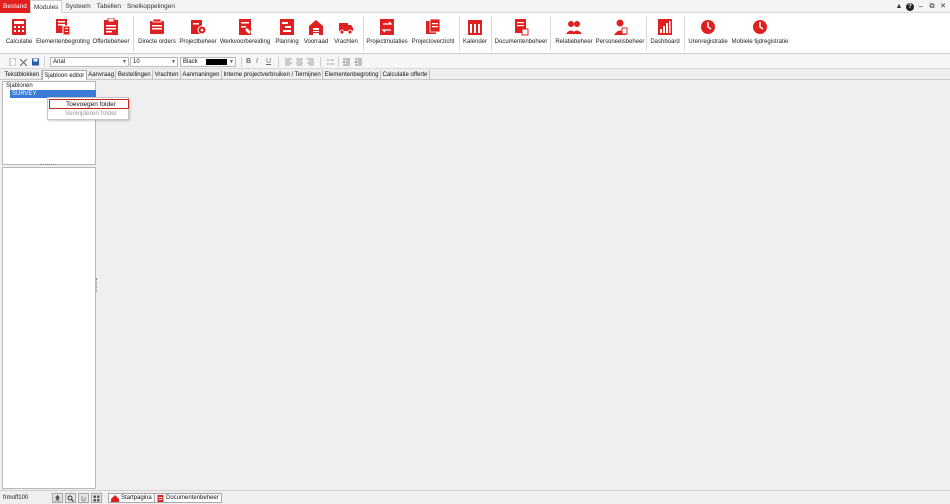 Image resolution: width=950 pixels, height=504 pixels. Describe the element at coordinates (932, 7) in the screenshot. I see `restore-icon: ⧉` at that location.